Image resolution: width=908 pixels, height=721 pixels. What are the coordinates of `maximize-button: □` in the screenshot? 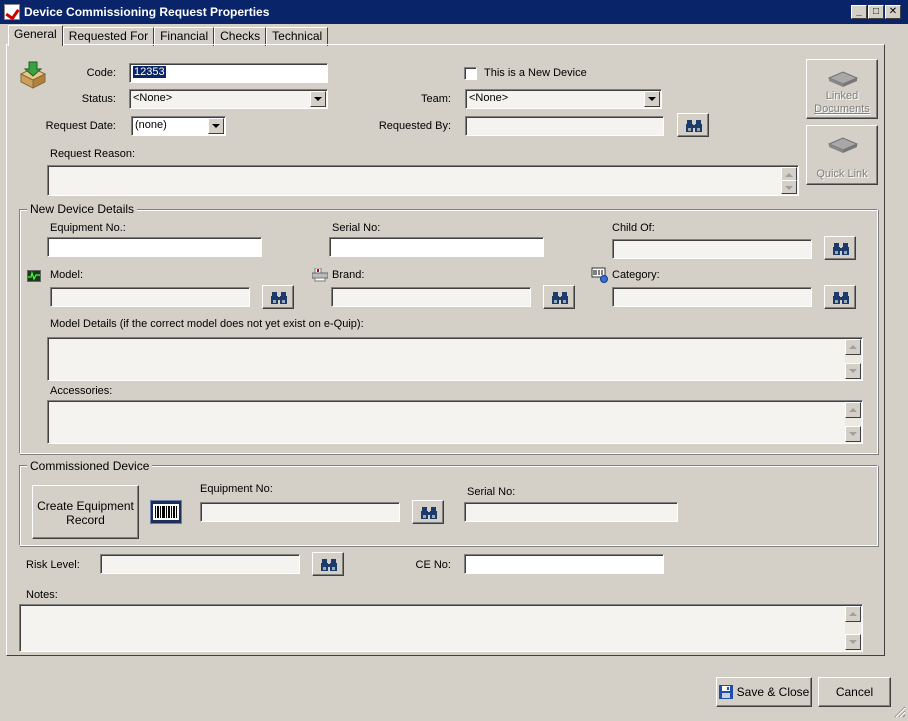 It's located at (876, 12).